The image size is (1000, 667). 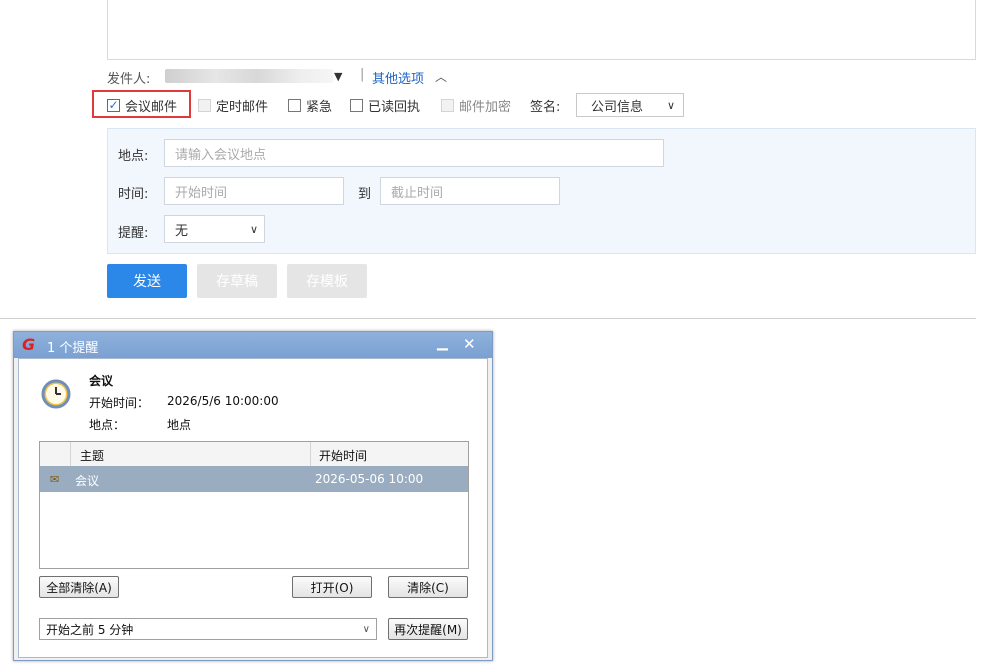 I want to click on remind-select: 无 ∨, so click(x=214, y=229).